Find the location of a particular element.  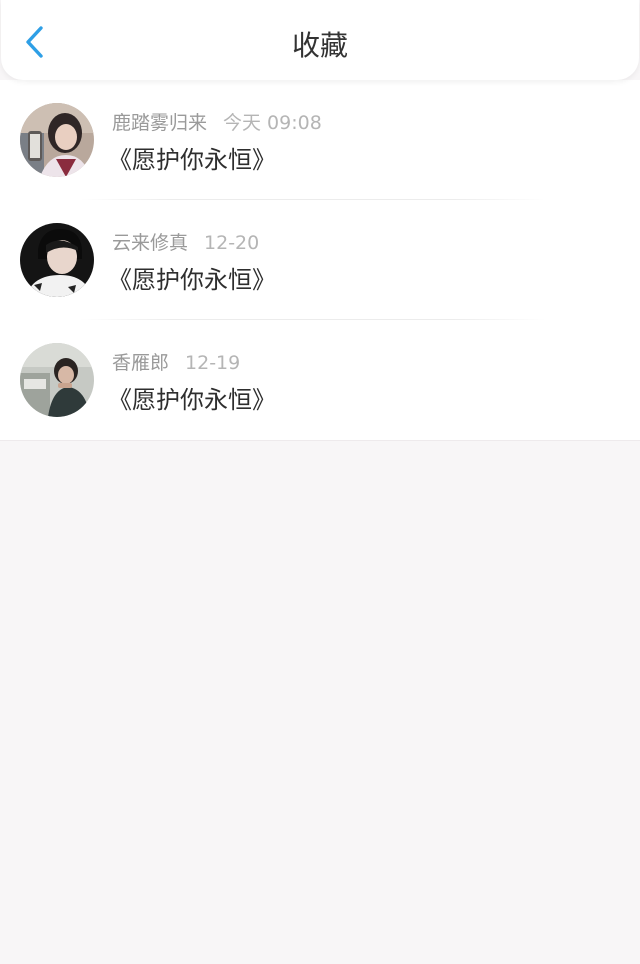

username: 鹿踏雾归来 is located at coordinates (159, 123).